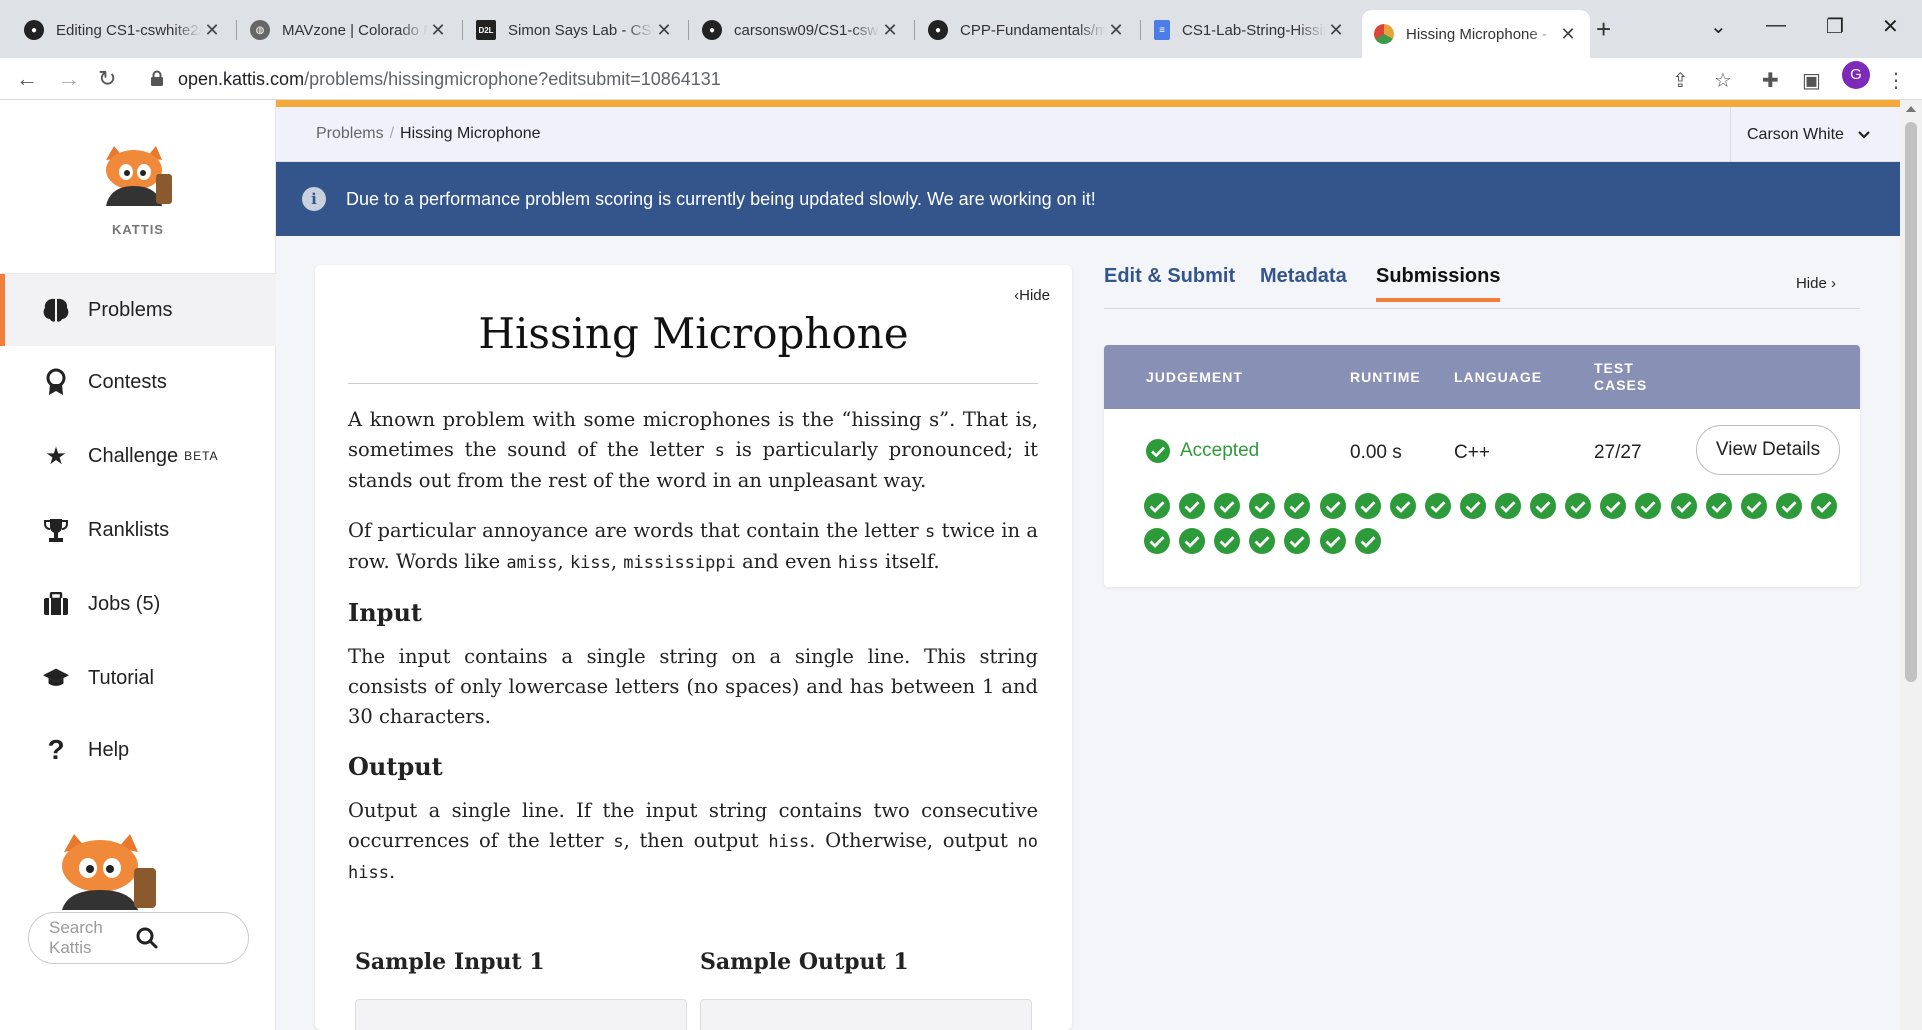 This screenshot has height=1030, width=1922. Describe the element at coordinates (1768, 450) in the screenshot. I see `view-details-button: View Details` at that location.